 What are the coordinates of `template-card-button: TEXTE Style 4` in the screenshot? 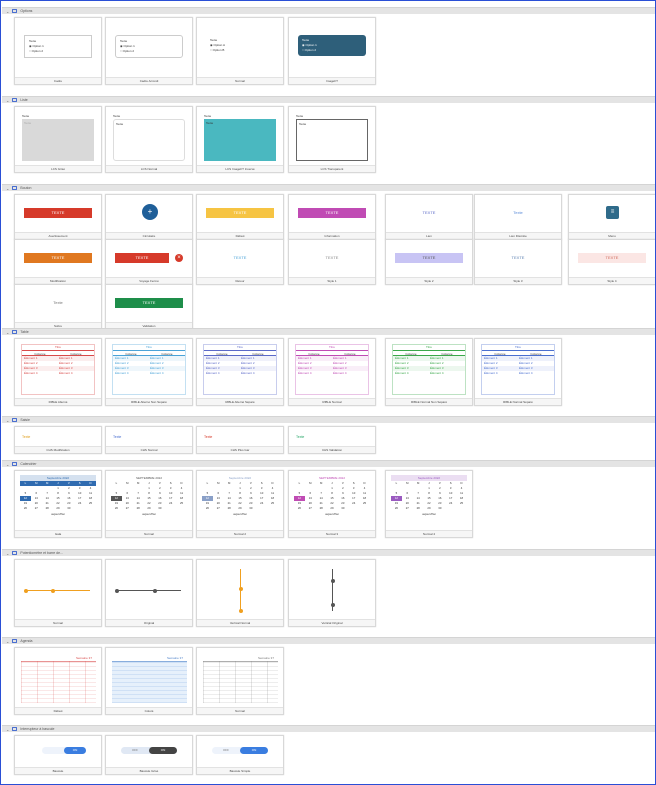 It's located at (611, 262).